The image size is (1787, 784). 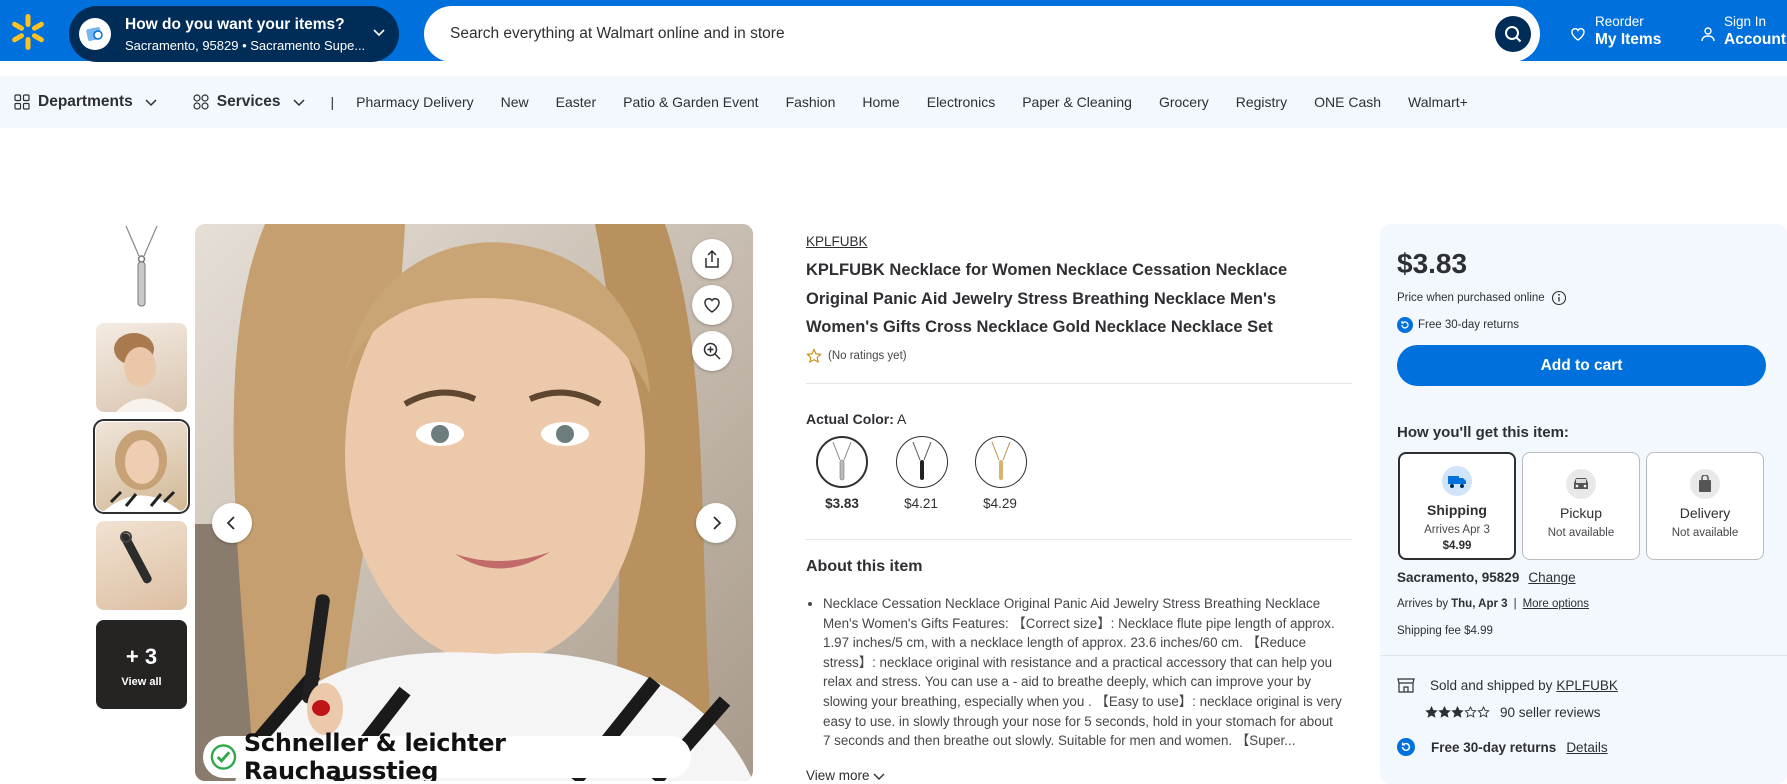 I want to click on account-link: Sign In Account, so click(x=1743, y=31).